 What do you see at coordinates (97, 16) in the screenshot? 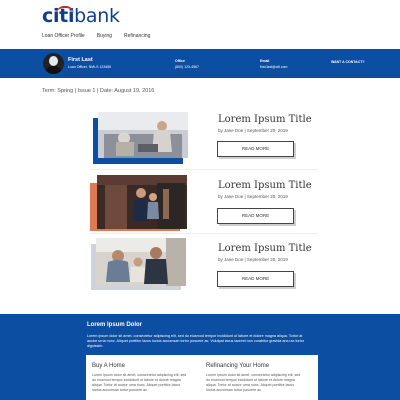
I see `logo-bank-text: bank` at bounding box center [97, 16].